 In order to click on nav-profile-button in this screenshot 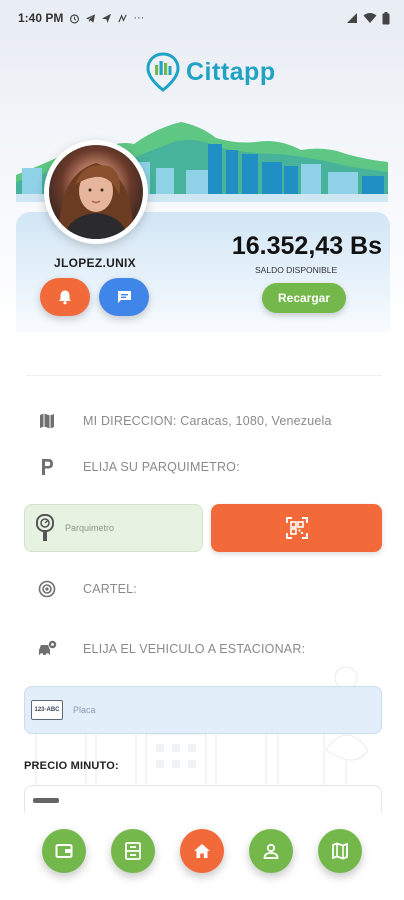, I will do `click(271, 851)`.